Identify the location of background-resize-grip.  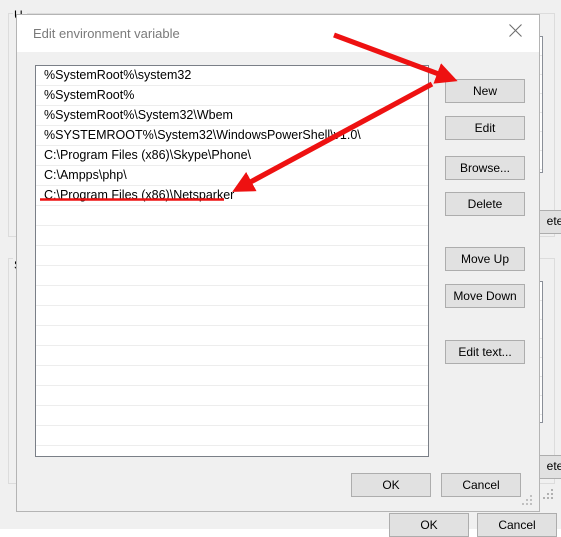
(549, 495).